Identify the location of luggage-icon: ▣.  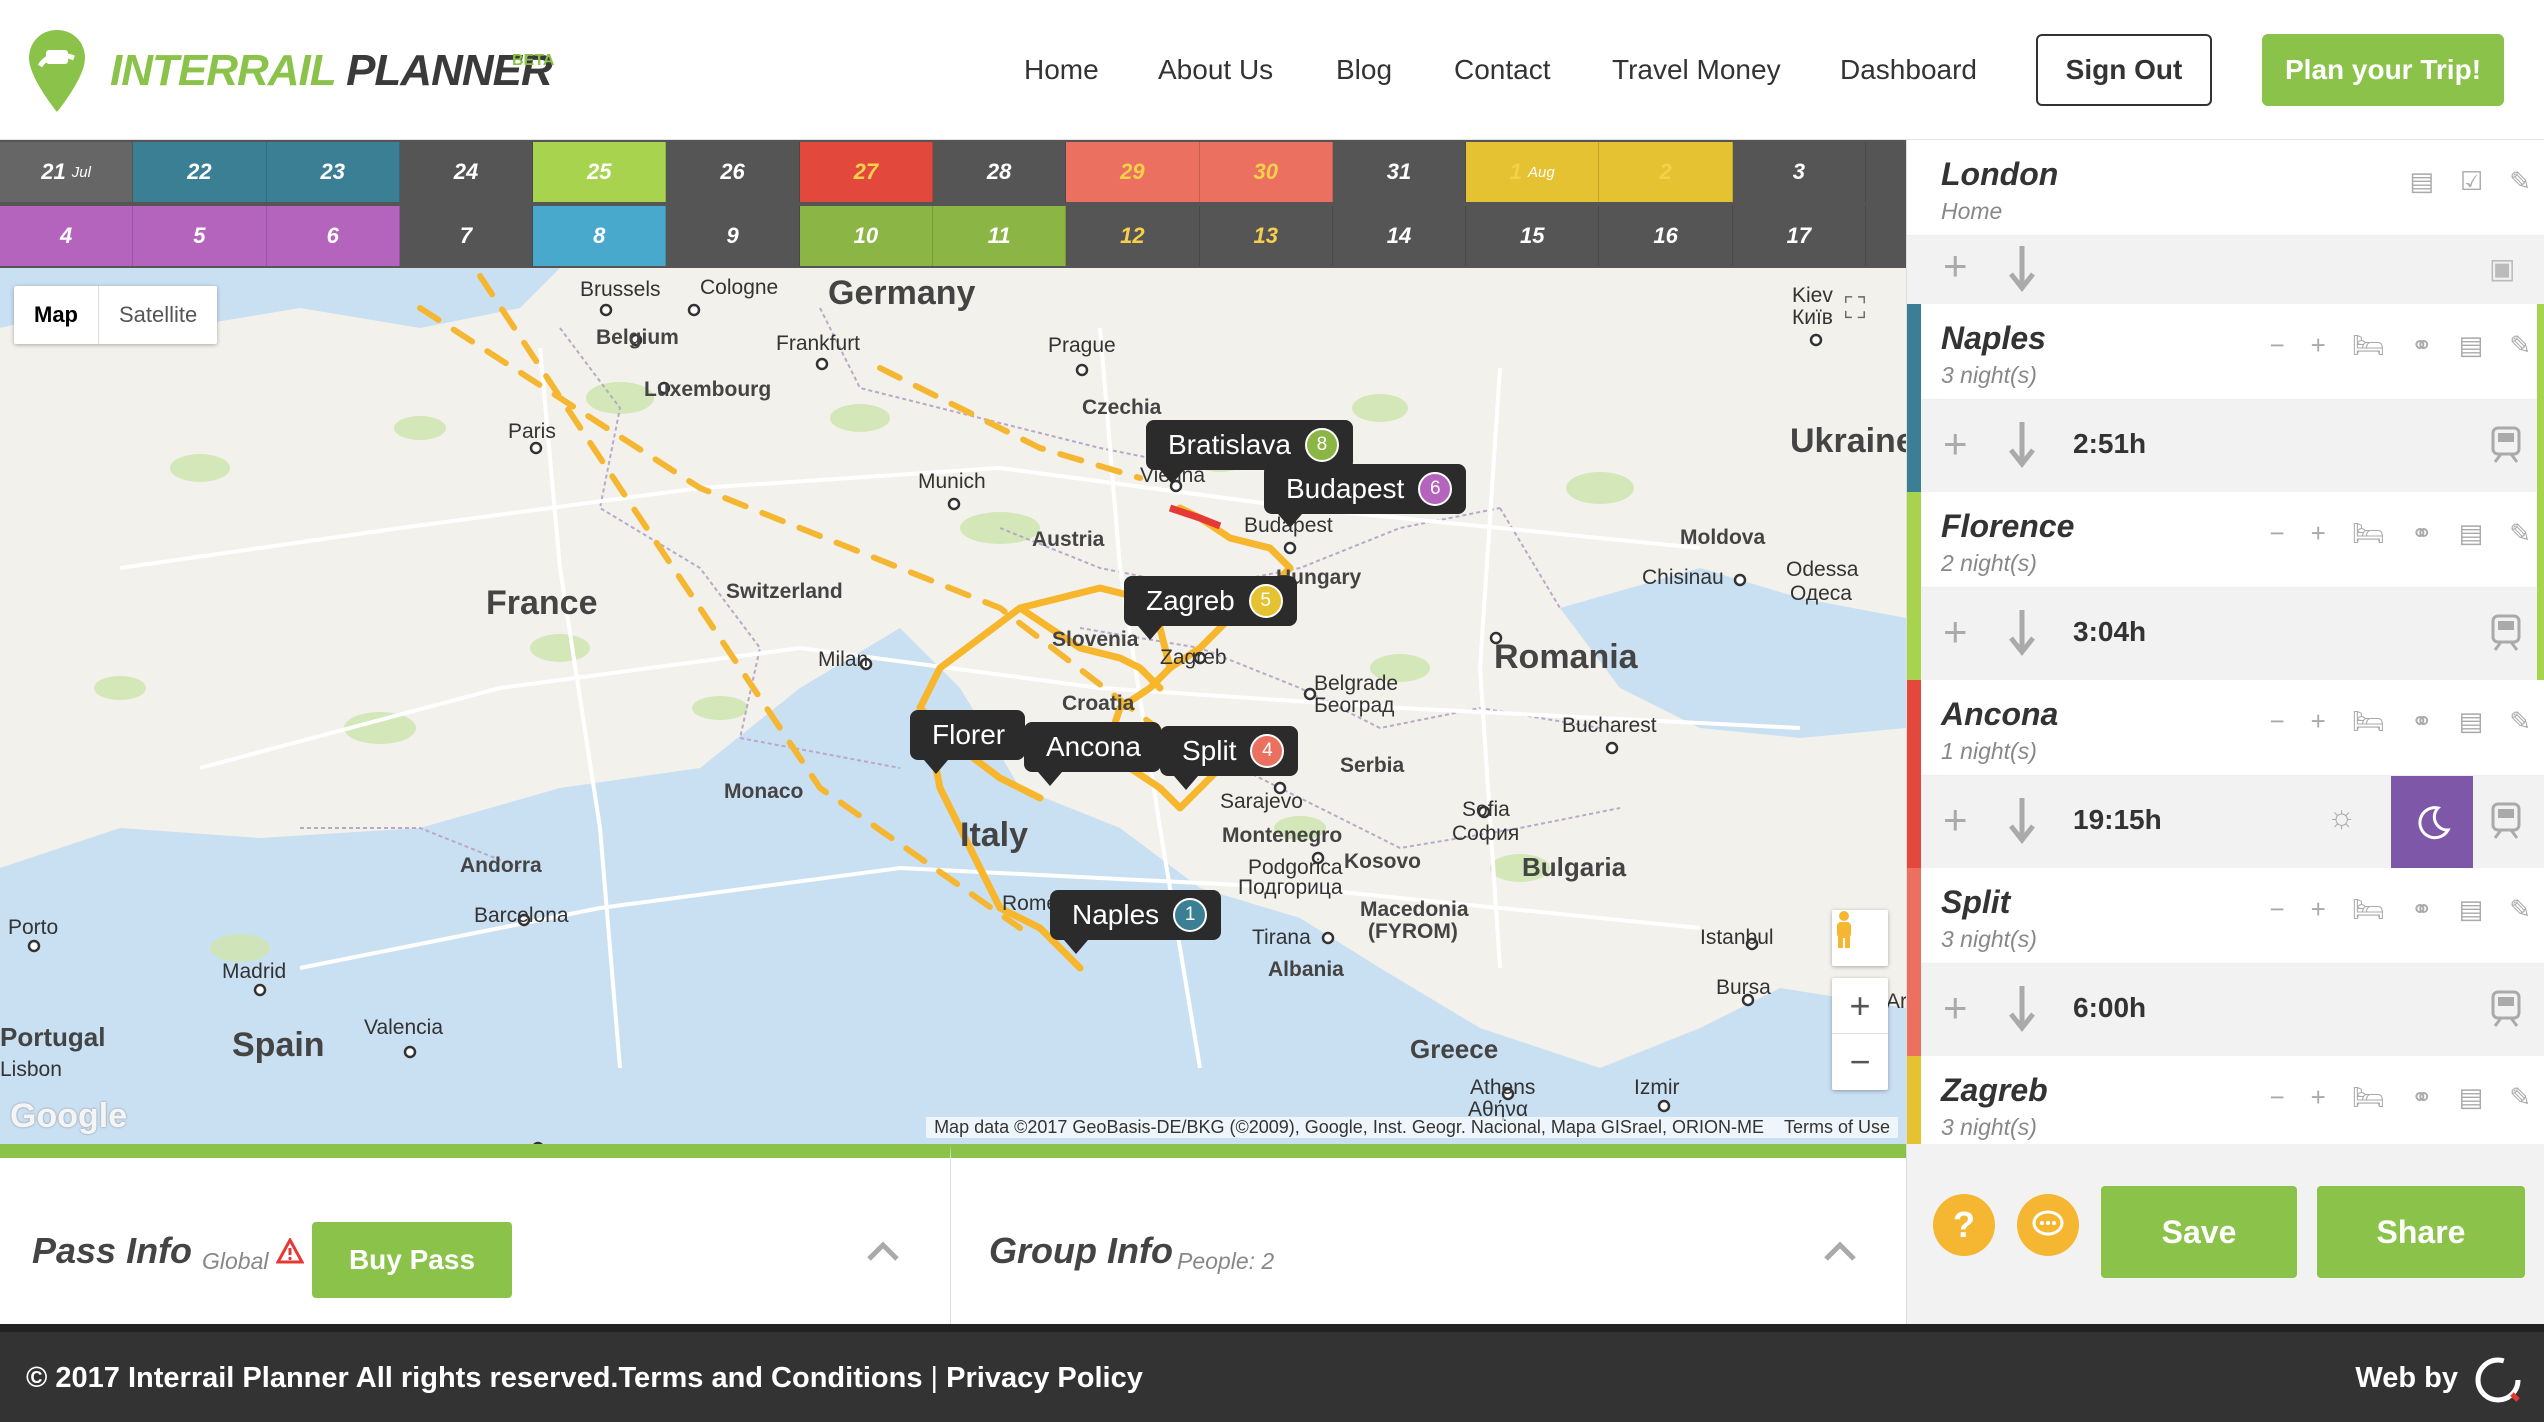
(2506, 271).